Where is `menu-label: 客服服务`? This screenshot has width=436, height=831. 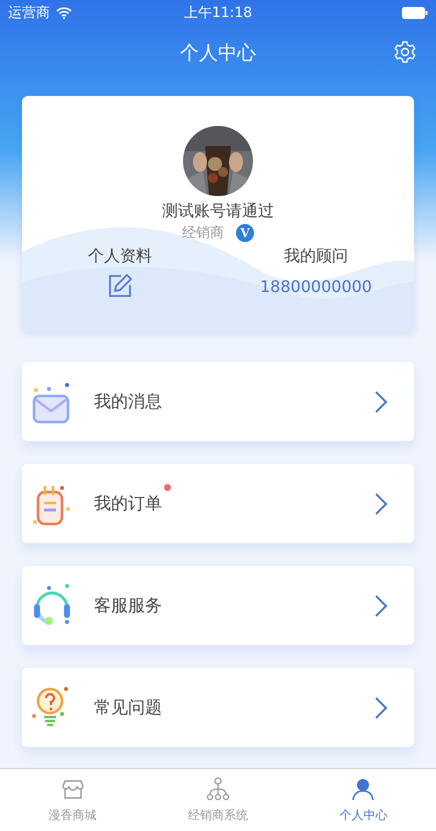 menu-label: 客服服务 is located at coordinates (128, 606).